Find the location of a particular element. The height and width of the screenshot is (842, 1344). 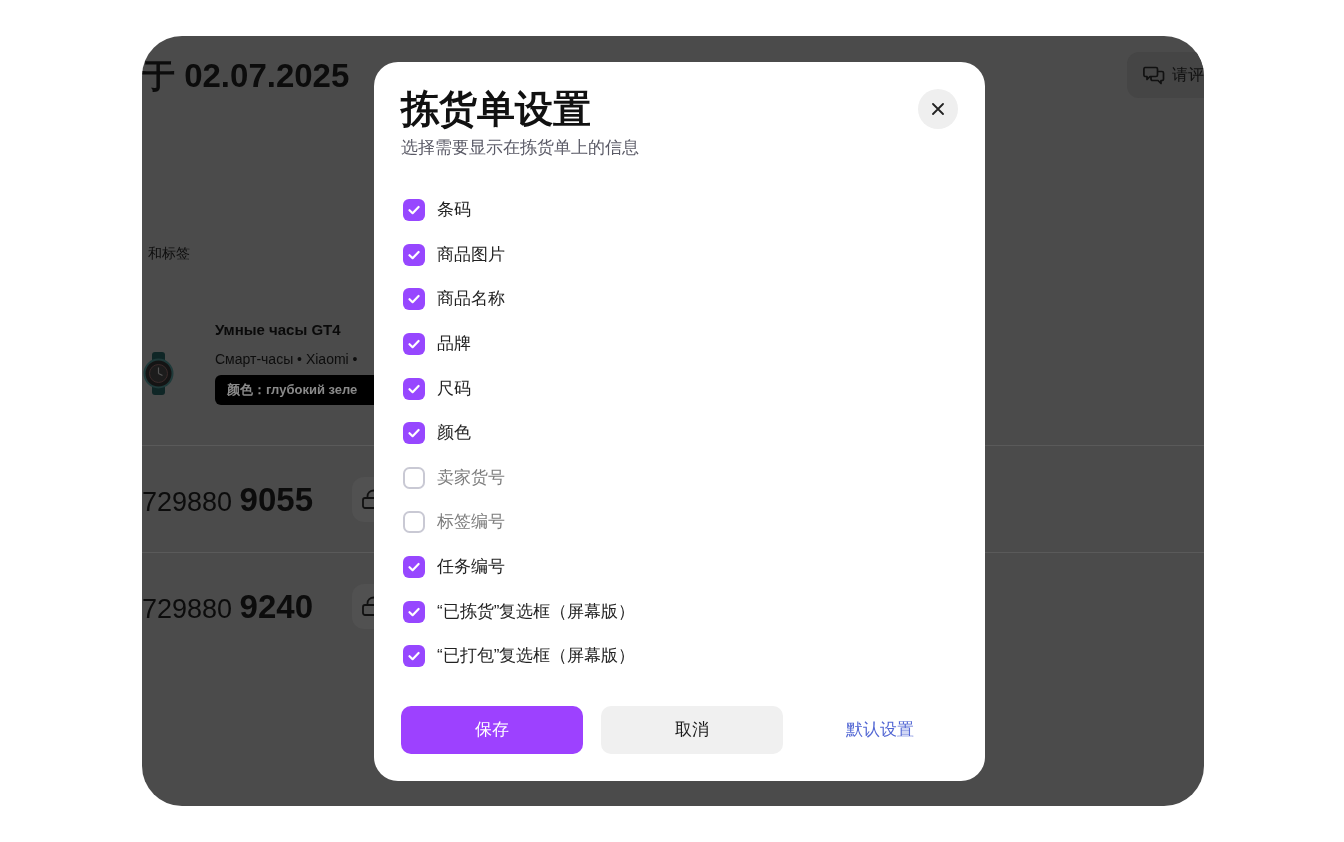

option-label: “已拣货”复选框（屏幕版） is located at coordinates (536, 611).